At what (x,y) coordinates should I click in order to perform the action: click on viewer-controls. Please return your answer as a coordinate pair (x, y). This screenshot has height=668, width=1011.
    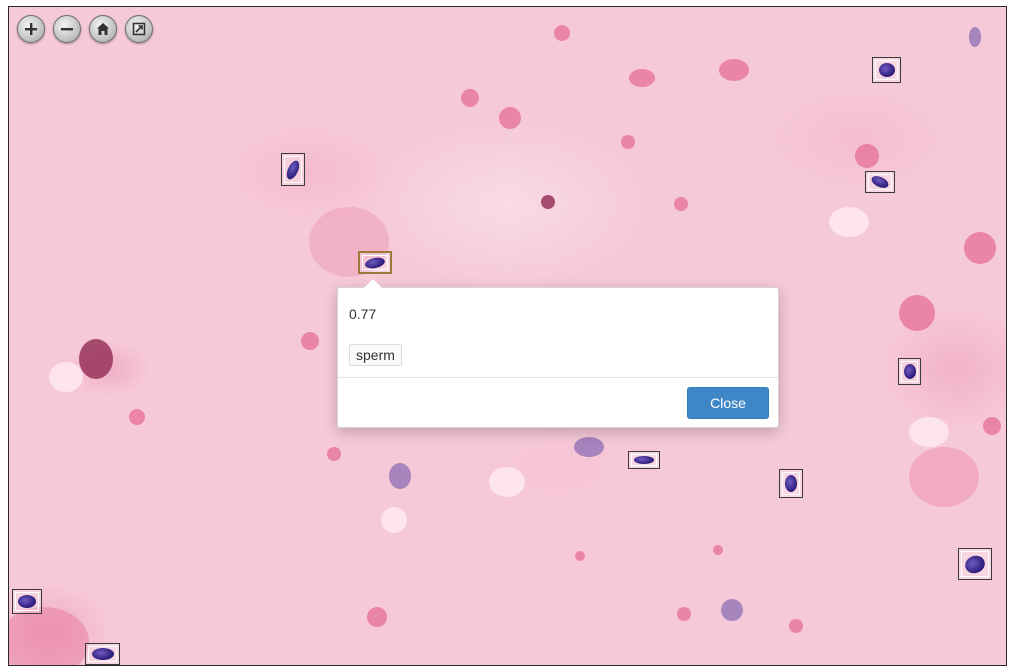
    Looking at the image, I should click on (85, 29).